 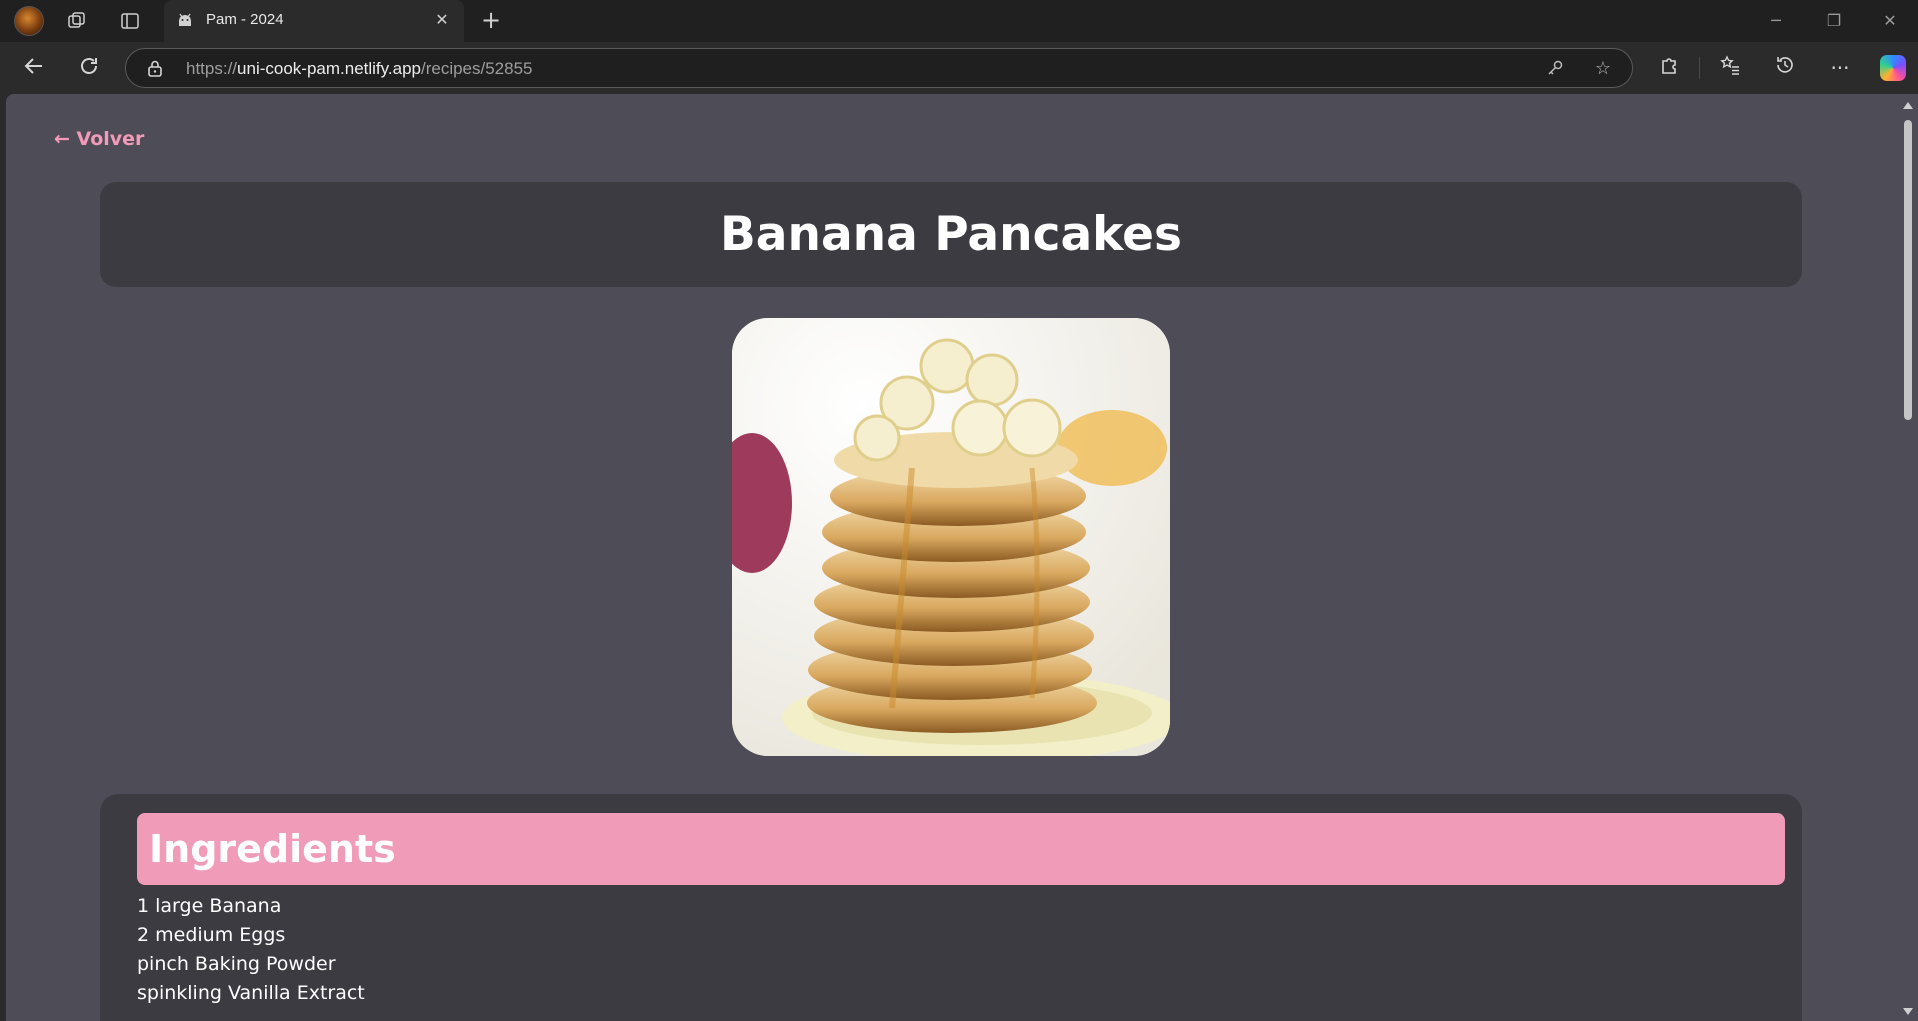 I want to click on active-tab: Pam - 2024 ✕, so click(x=314, y=21).